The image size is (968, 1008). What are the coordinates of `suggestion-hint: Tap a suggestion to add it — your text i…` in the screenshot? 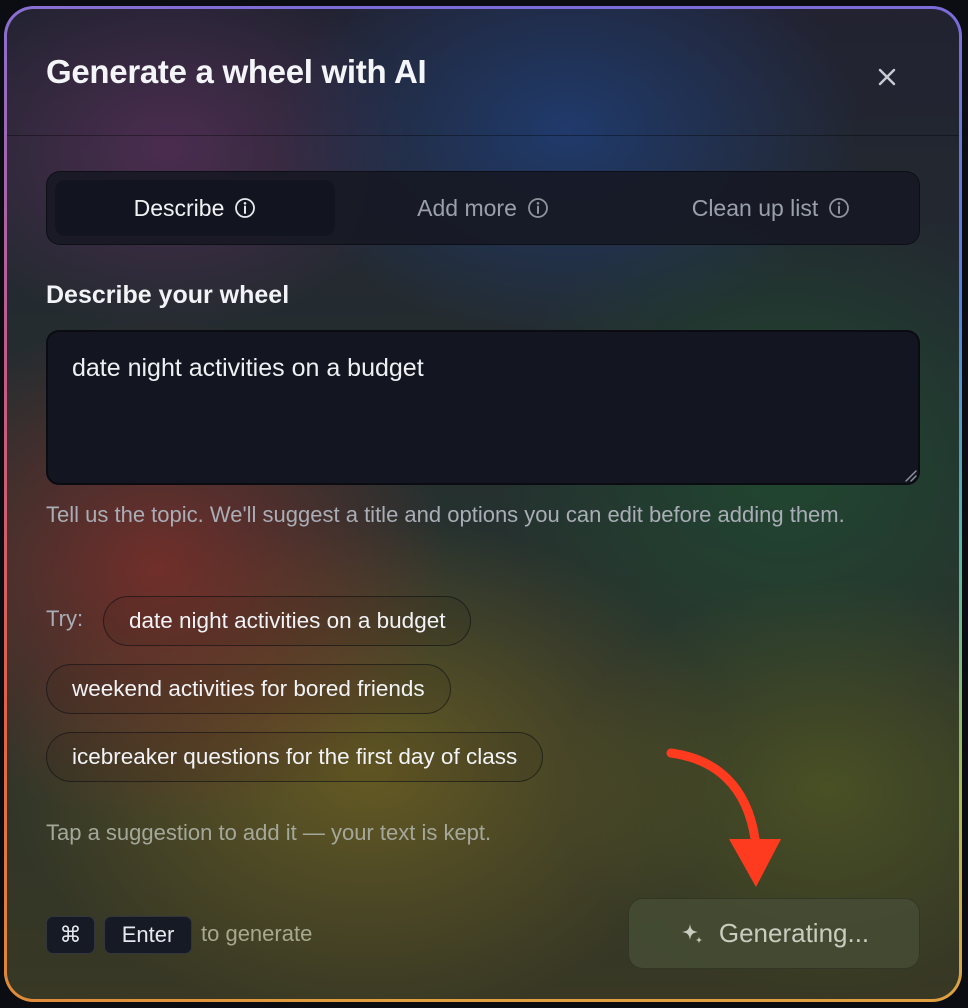 It's located at (269, 832).